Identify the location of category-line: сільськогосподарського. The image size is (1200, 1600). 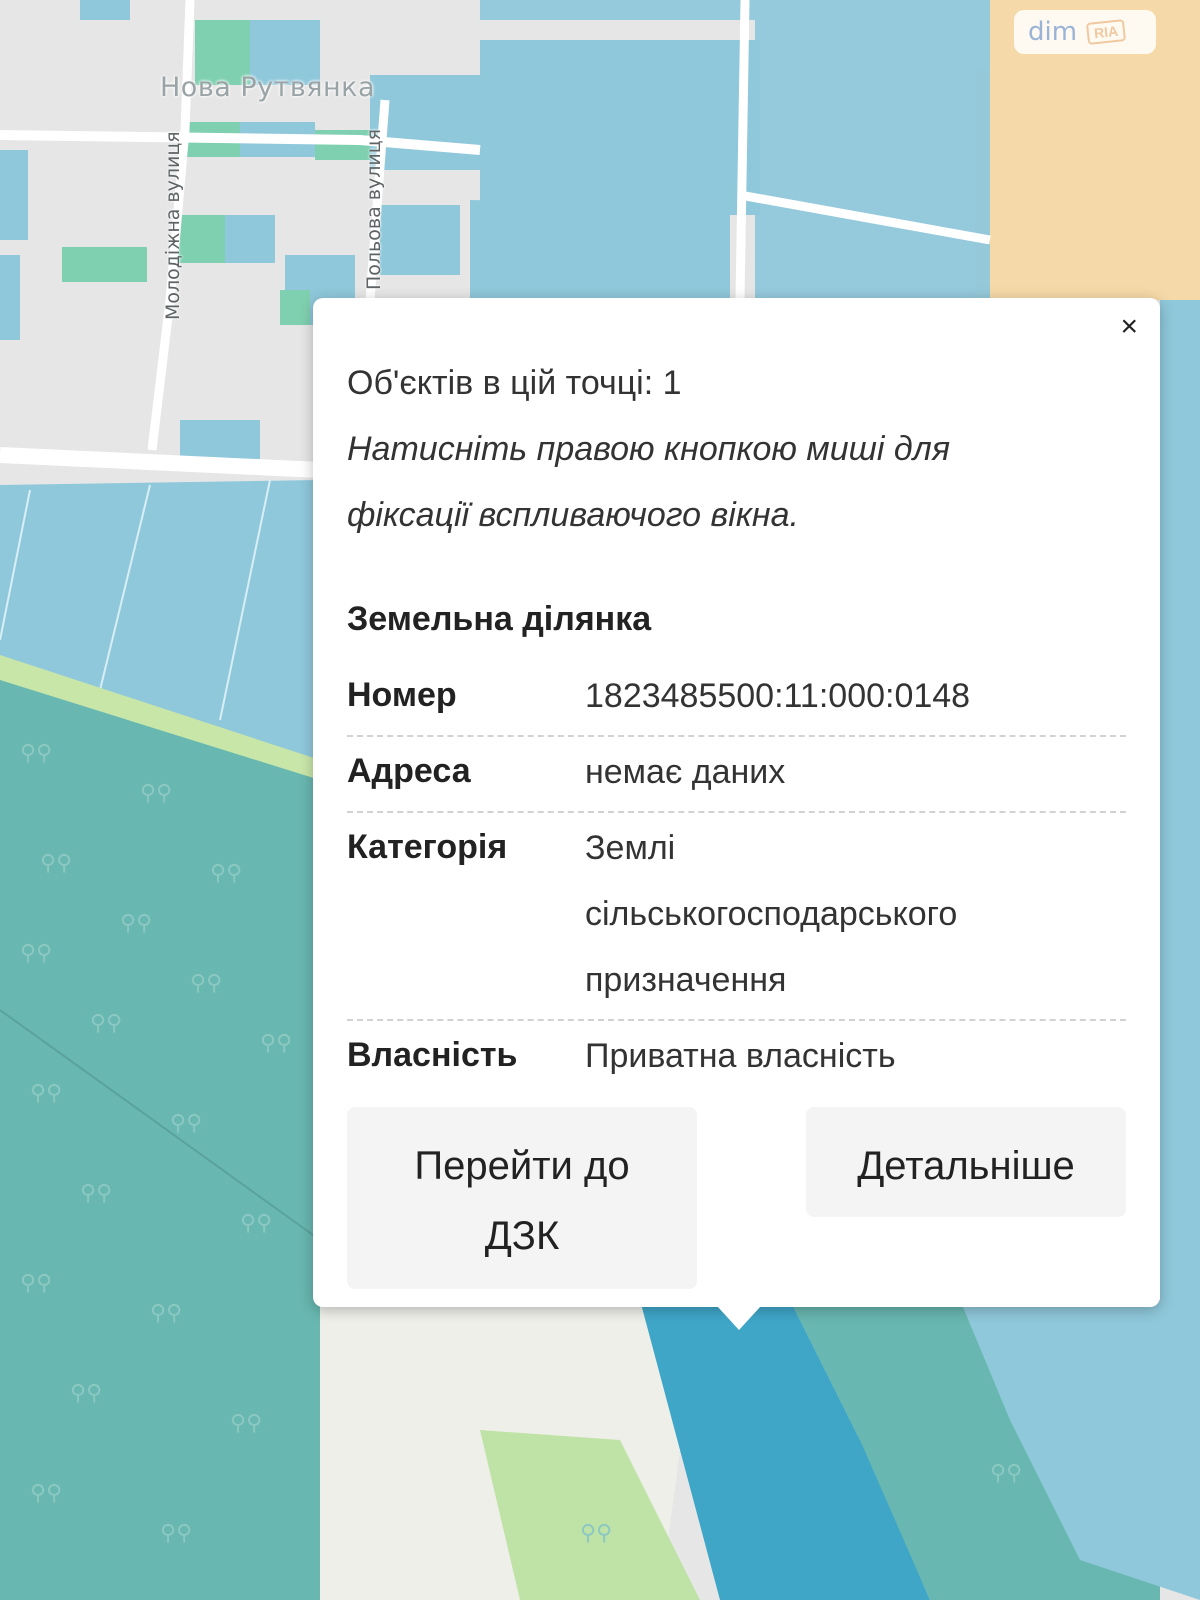
(771, 914).